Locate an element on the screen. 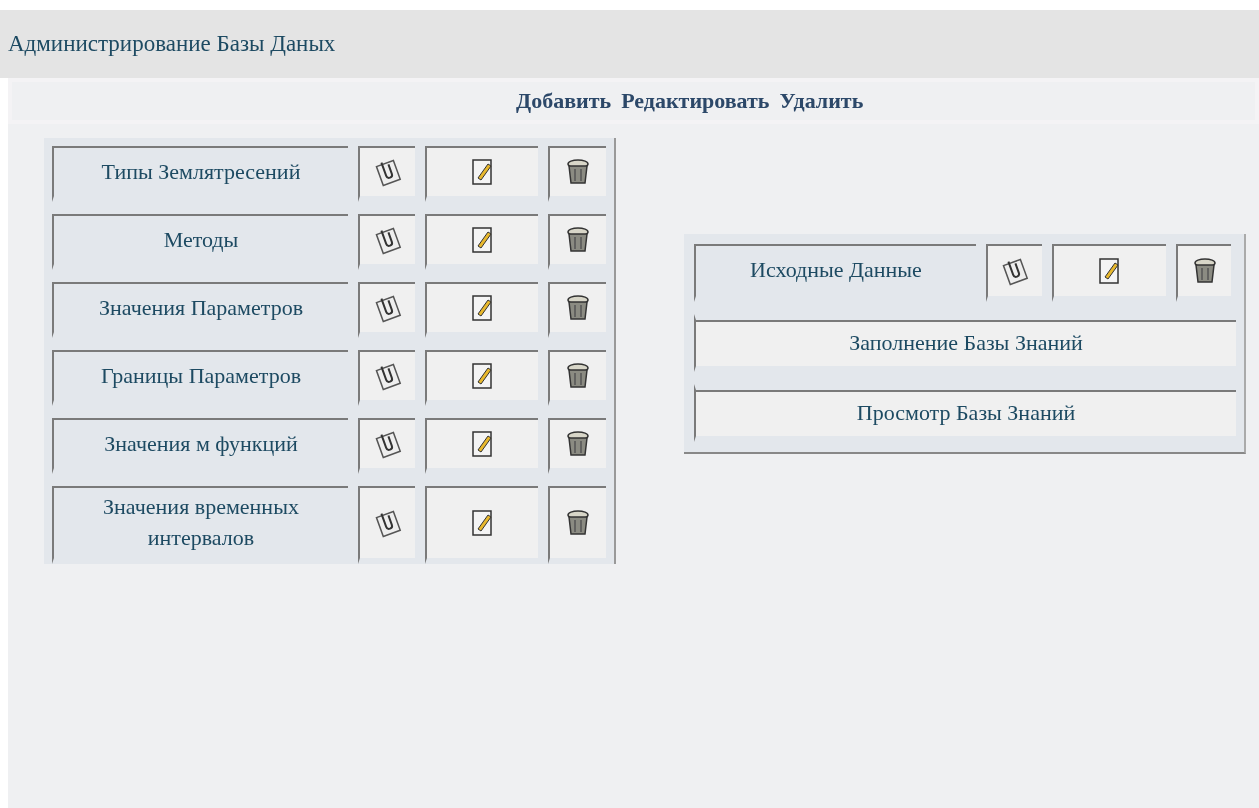  column-heading: Редактировать is located at coordinates (695, 101).